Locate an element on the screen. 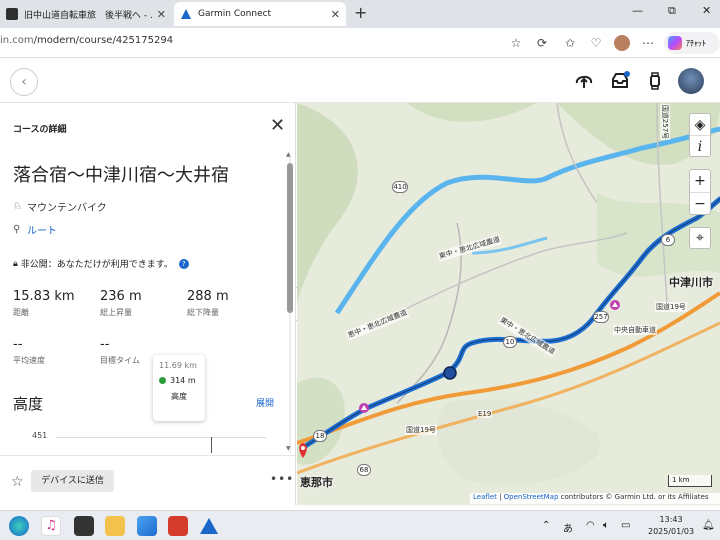 Image resolution: width=720 pixels, height=540 pixels. browser-essentials-icon: ♡ is located at coordinates (596, 43).